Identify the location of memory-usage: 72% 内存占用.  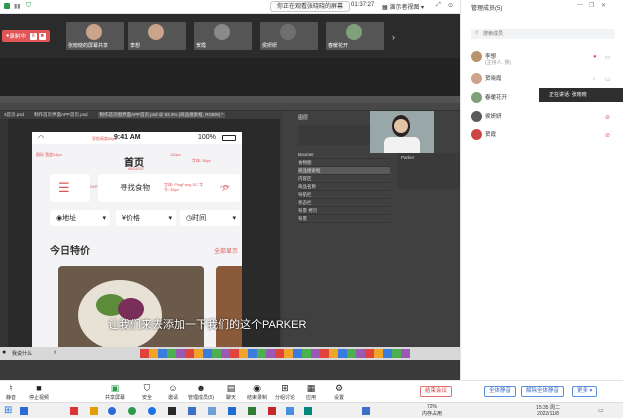
(432, 410).